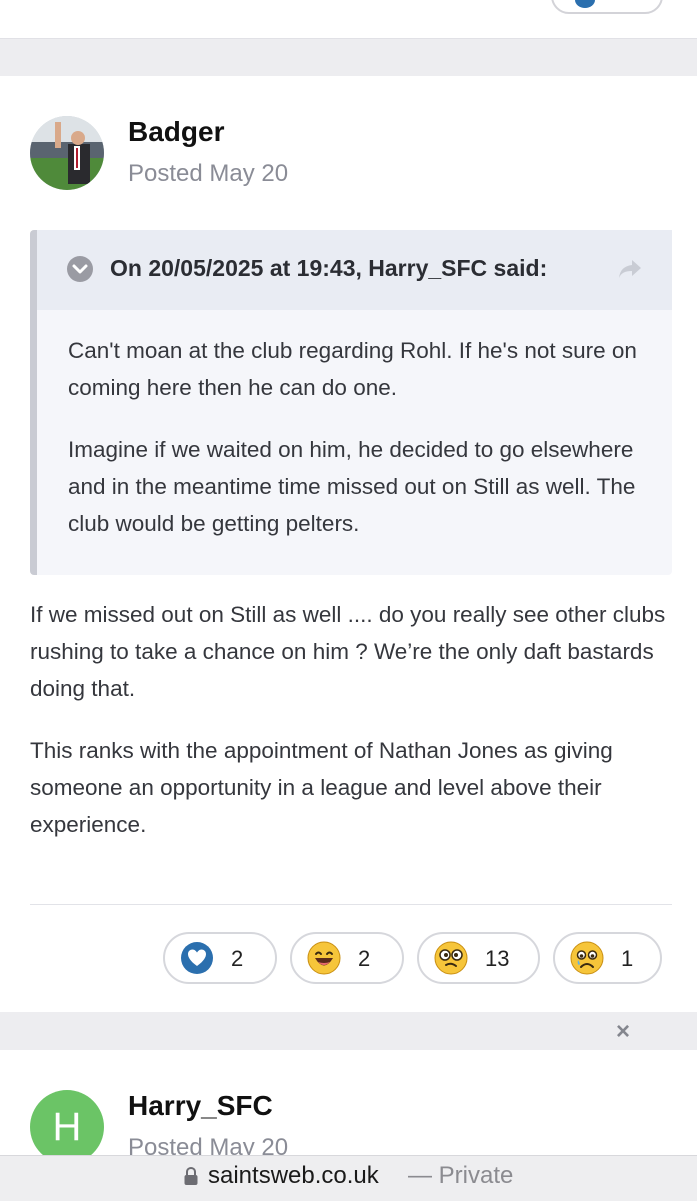  Describe the element at coordinates (627, 958) in the screenshot. I see `reaction-count: 1` at that location.